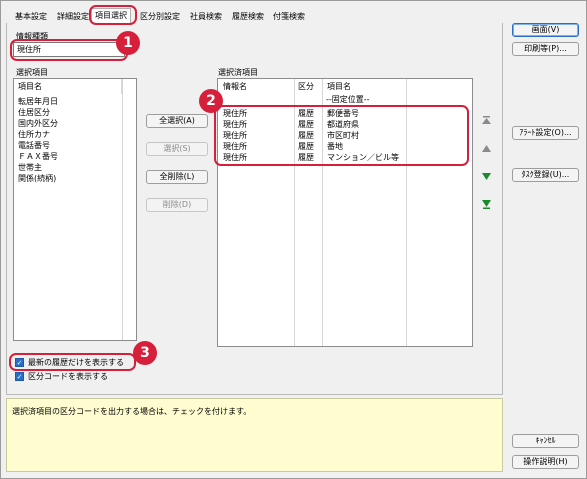  What do you see at coordinates (132, 411) in the screenshot?
I see `hint-text: 選択済項目の区分コードを出力する場合は、チェックを付けます。` at bounding box center [132, 411].